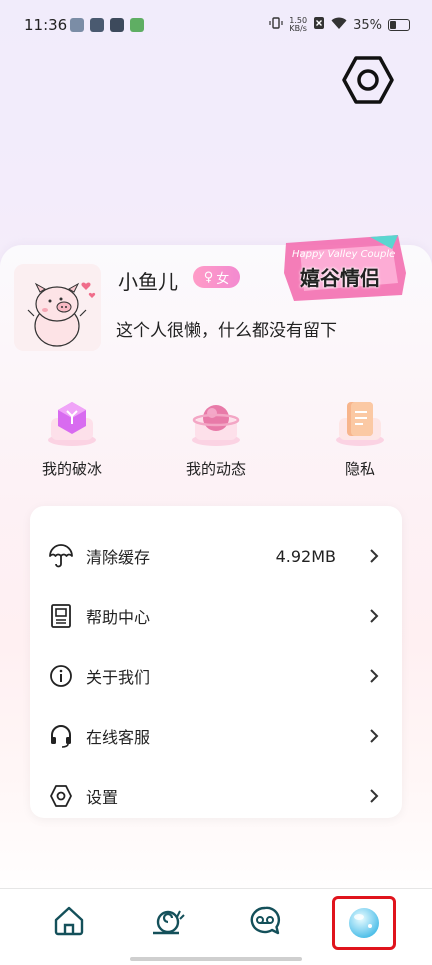 This screenshot has height=965, width=432. What do you see at coordinates (216, 676) in the screenshot?
I see `menu-item-about-us: 关于我们` at bounding box center [216, 676].